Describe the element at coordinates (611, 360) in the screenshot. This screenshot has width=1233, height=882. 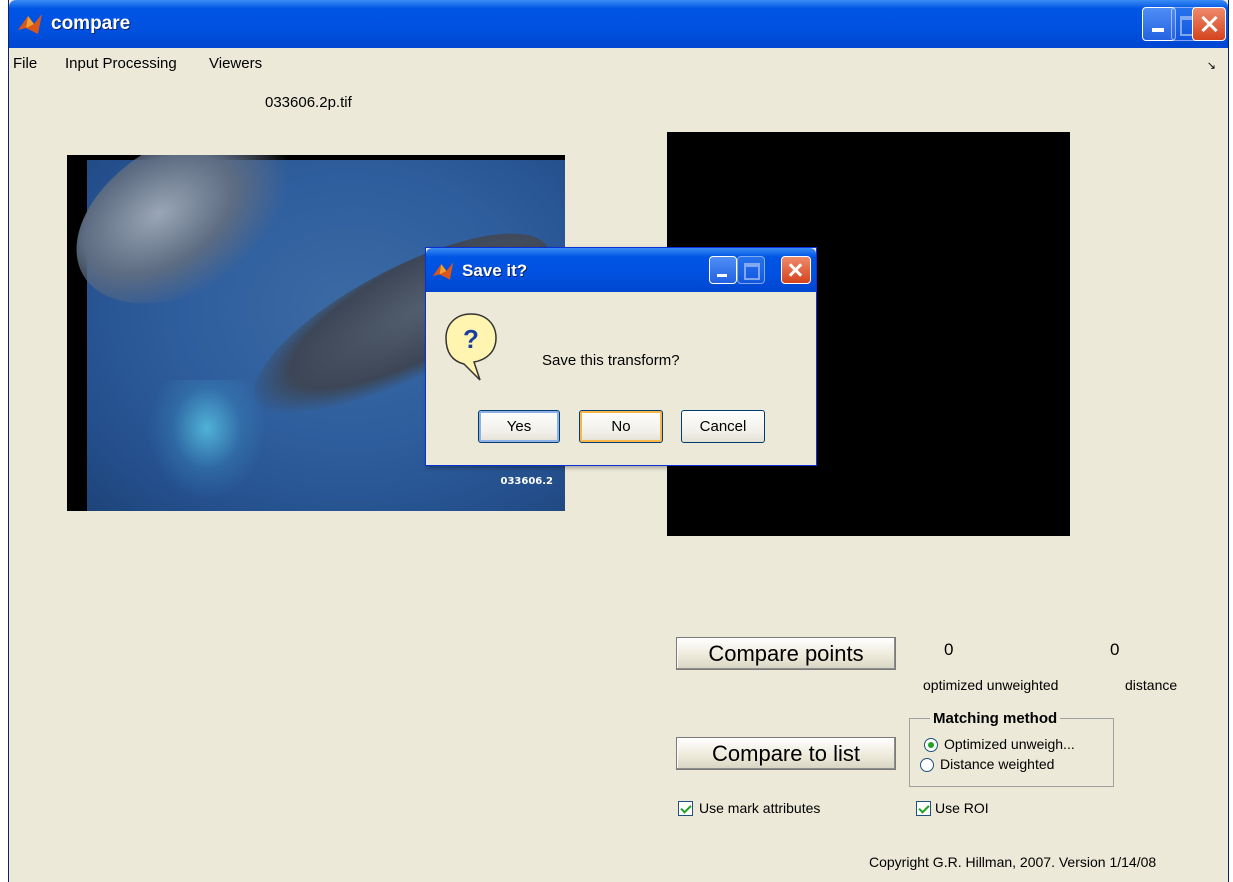
I see `dialog-message: Save this transform?` at that location.